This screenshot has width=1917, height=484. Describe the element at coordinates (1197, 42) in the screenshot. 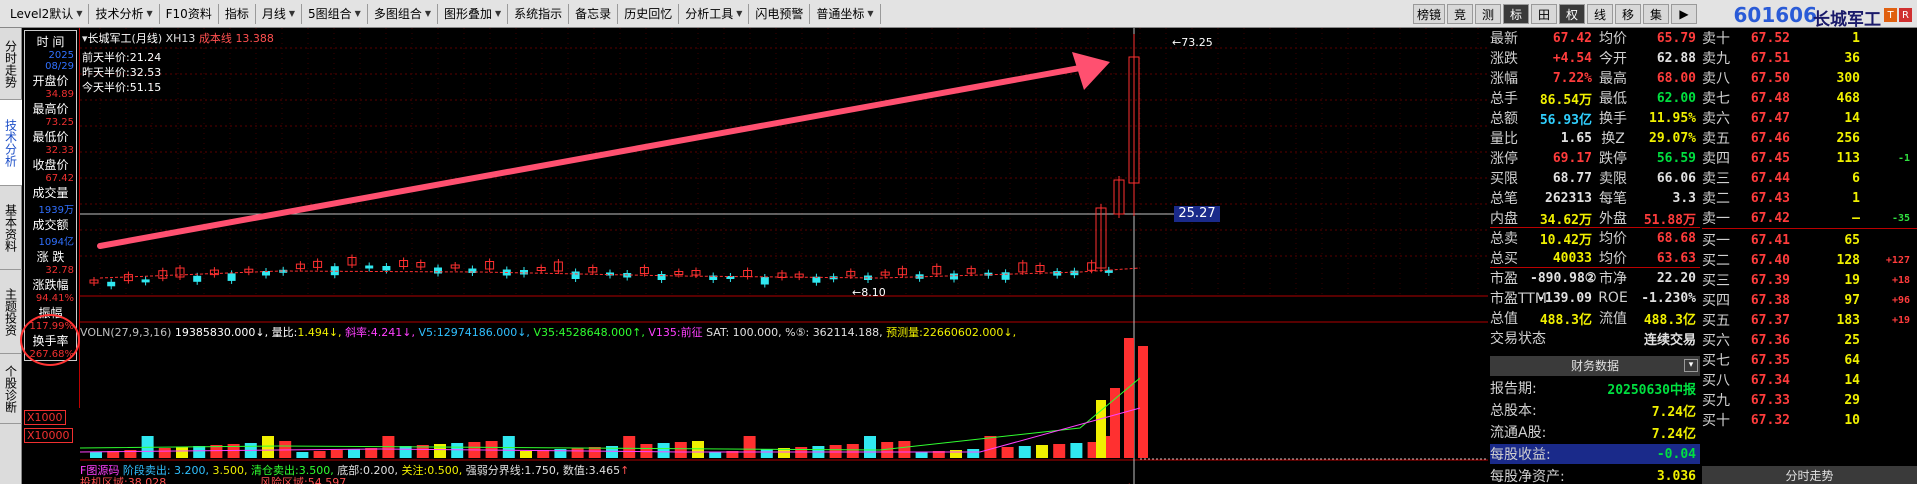

I see `high-marker-value: 73.25` at that location.